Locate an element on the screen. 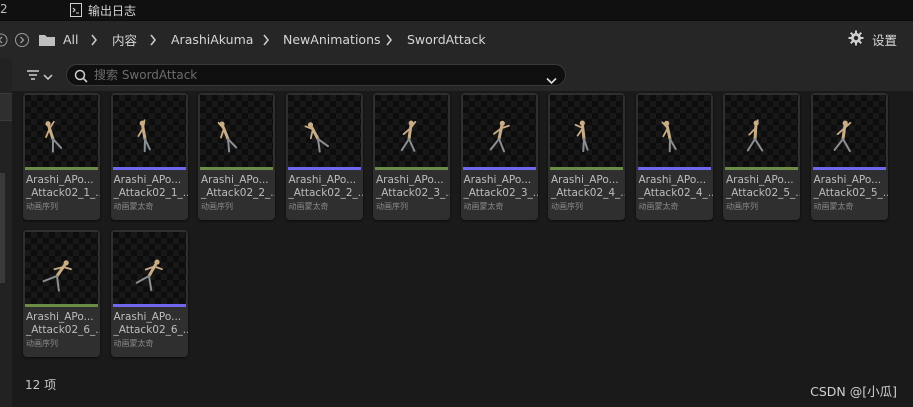 This screenshot has width=913, height=407. left-panel-header is located at coordinates (6, 107).